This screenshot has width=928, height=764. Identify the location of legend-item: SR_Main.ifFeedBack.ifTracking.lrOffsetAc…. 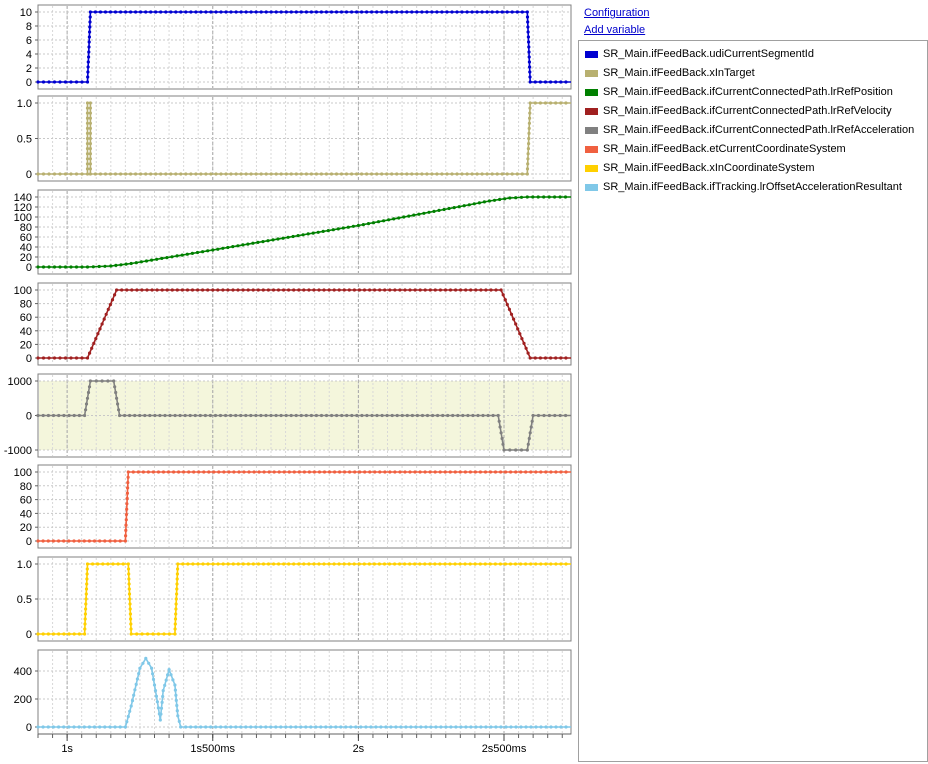
(743, 187).